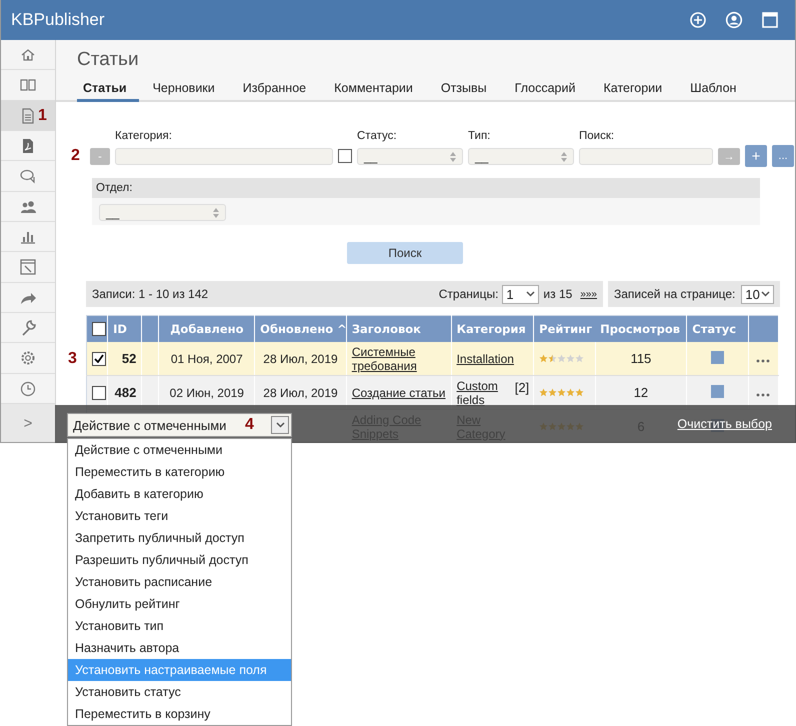 The image size is (796, 726). What do you see at coordinates (641, 358) in the screenshot?
I see `table-cell: 115` at bounding box center [641, 358].